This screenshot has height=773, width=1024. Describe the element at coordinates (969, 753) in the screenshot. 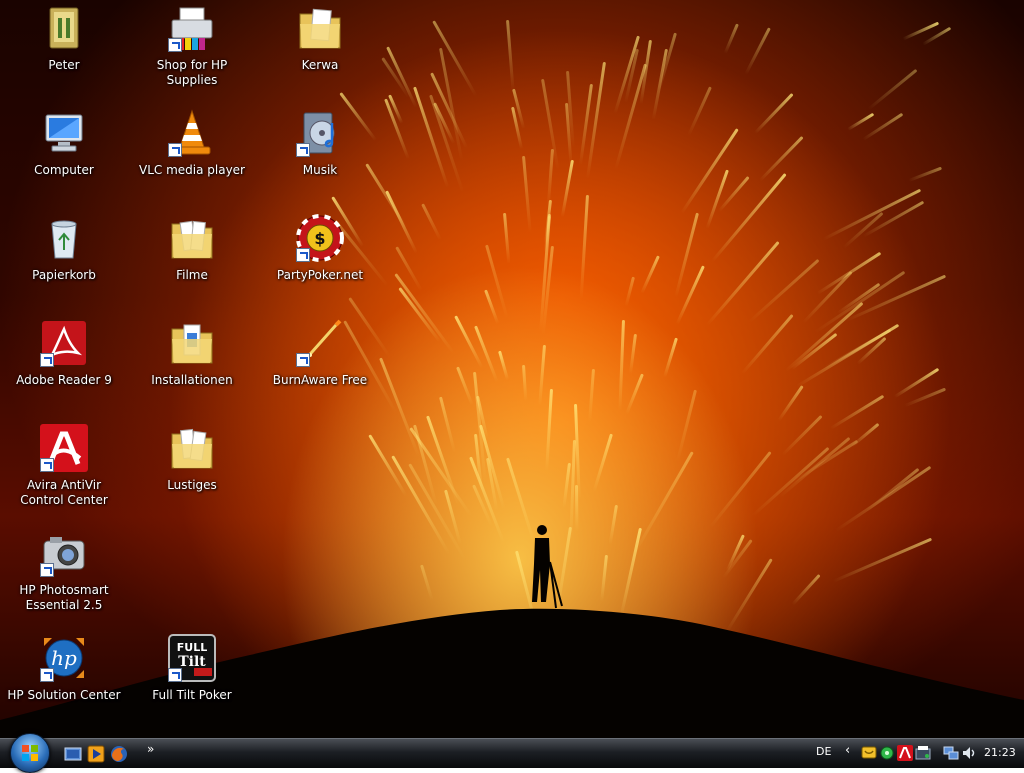

I see `volume-tray-icon` at that location.